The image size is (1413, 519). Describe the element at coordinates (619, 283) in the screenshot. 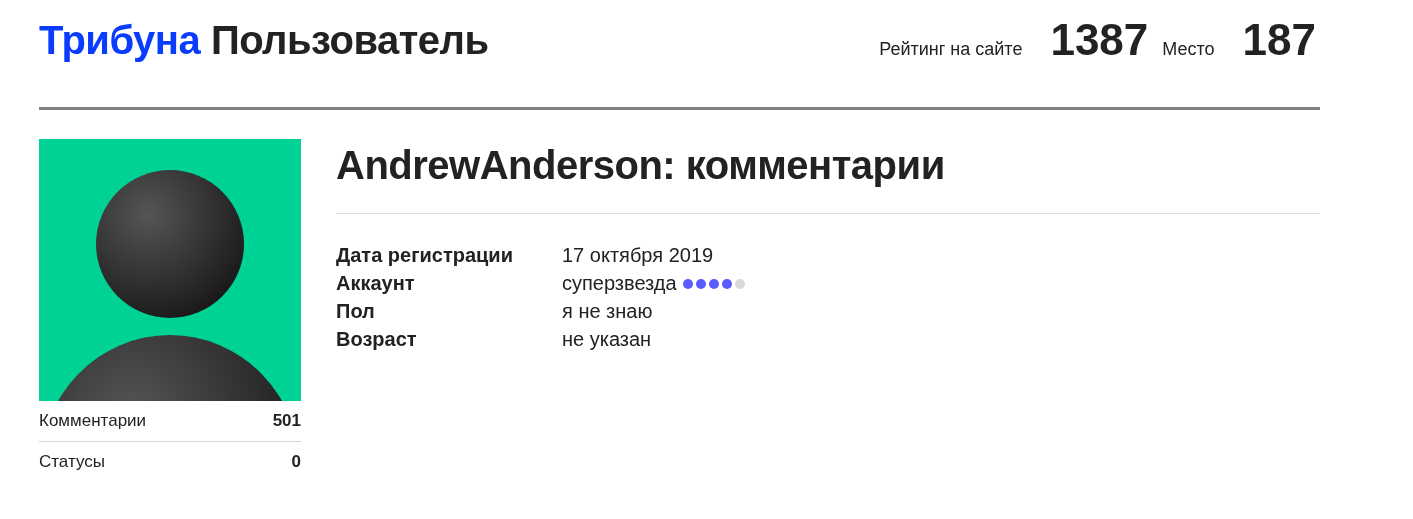

I see `info-value: суперзвезда` at that location.